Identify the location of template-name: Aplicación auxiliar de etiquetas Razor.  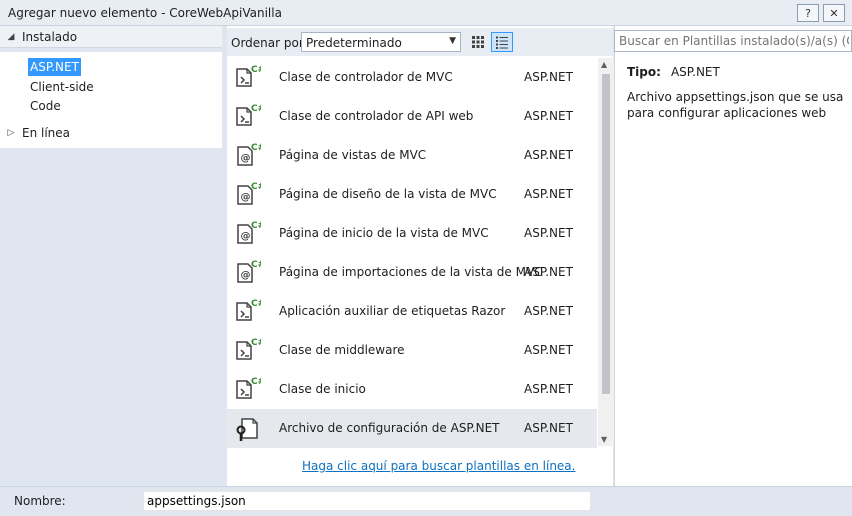
(392, 311).